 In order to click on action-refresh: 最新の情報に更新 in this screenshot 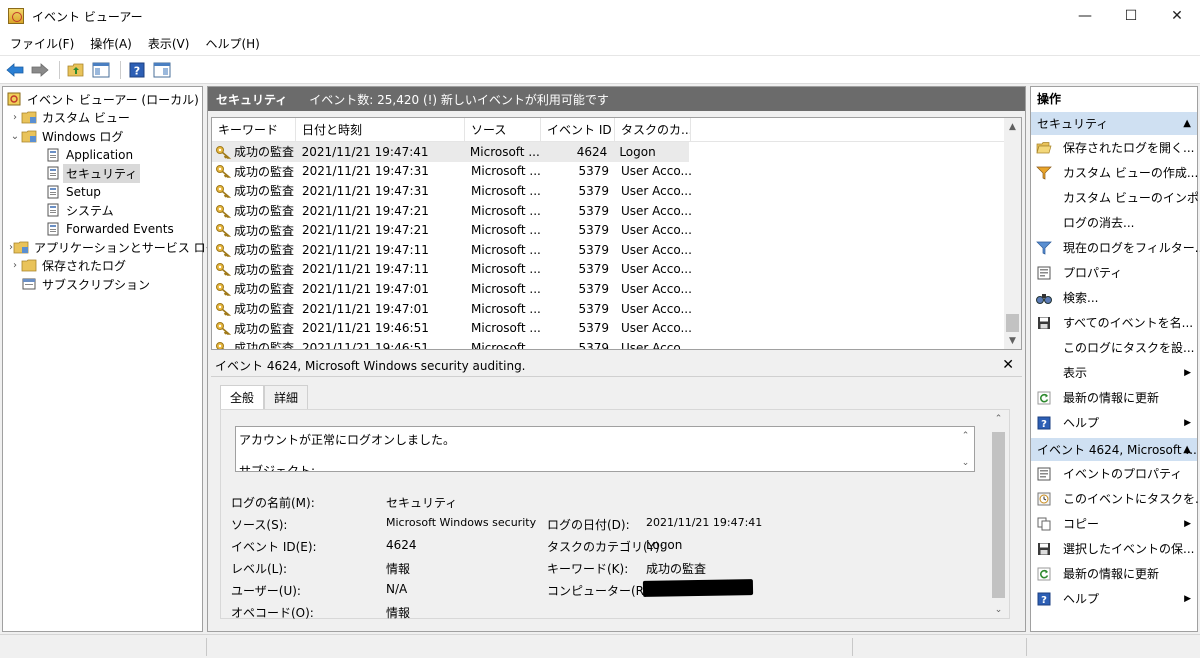, I will do `click(1114, 397)`.